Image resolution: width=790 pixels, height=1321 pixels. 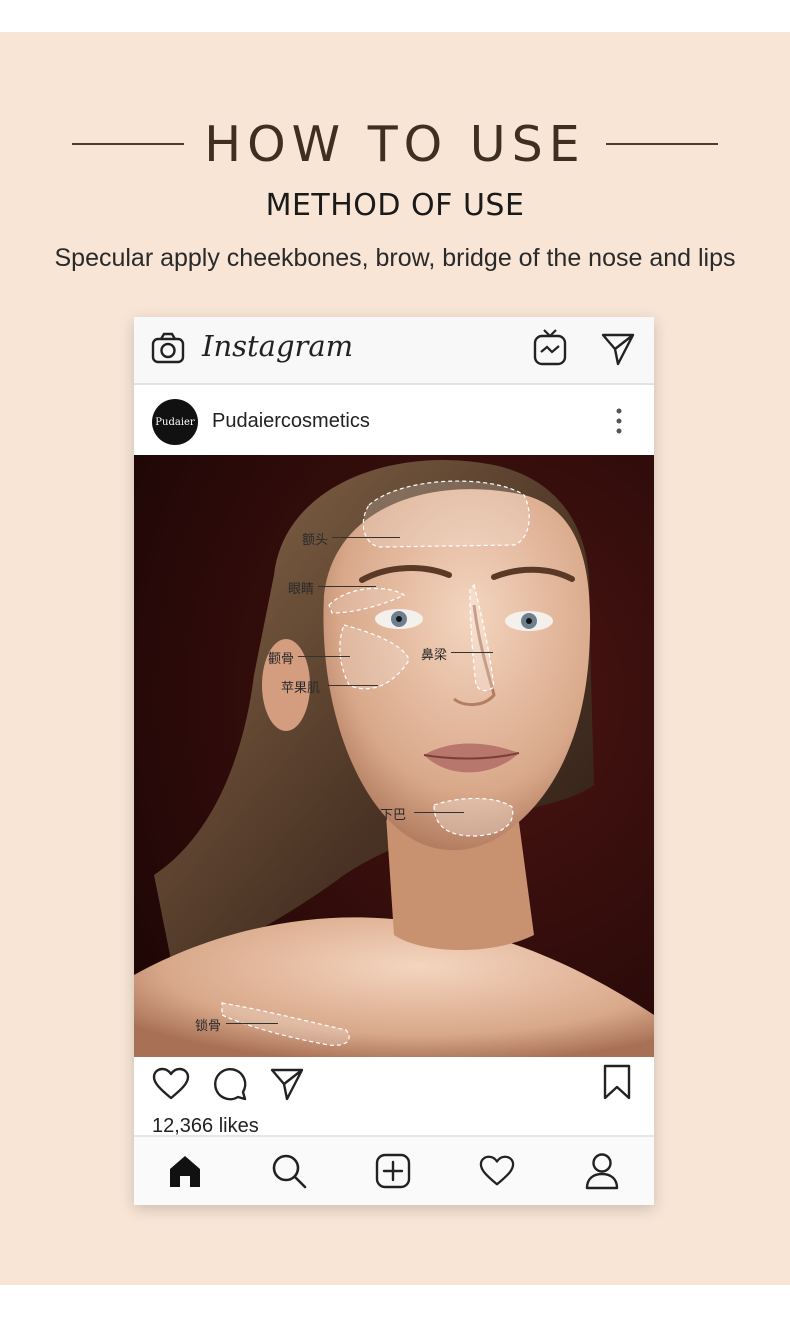 What do you see at coordinates (394, 1097) in the screenshot?
I see `post-actions: 12,366 likes` at bounding box center [394, 1097].